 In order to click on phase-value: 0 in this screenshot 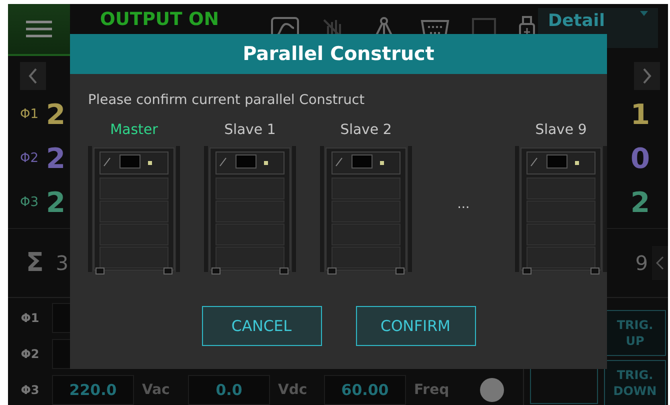, I will do `click(640, 158)`.